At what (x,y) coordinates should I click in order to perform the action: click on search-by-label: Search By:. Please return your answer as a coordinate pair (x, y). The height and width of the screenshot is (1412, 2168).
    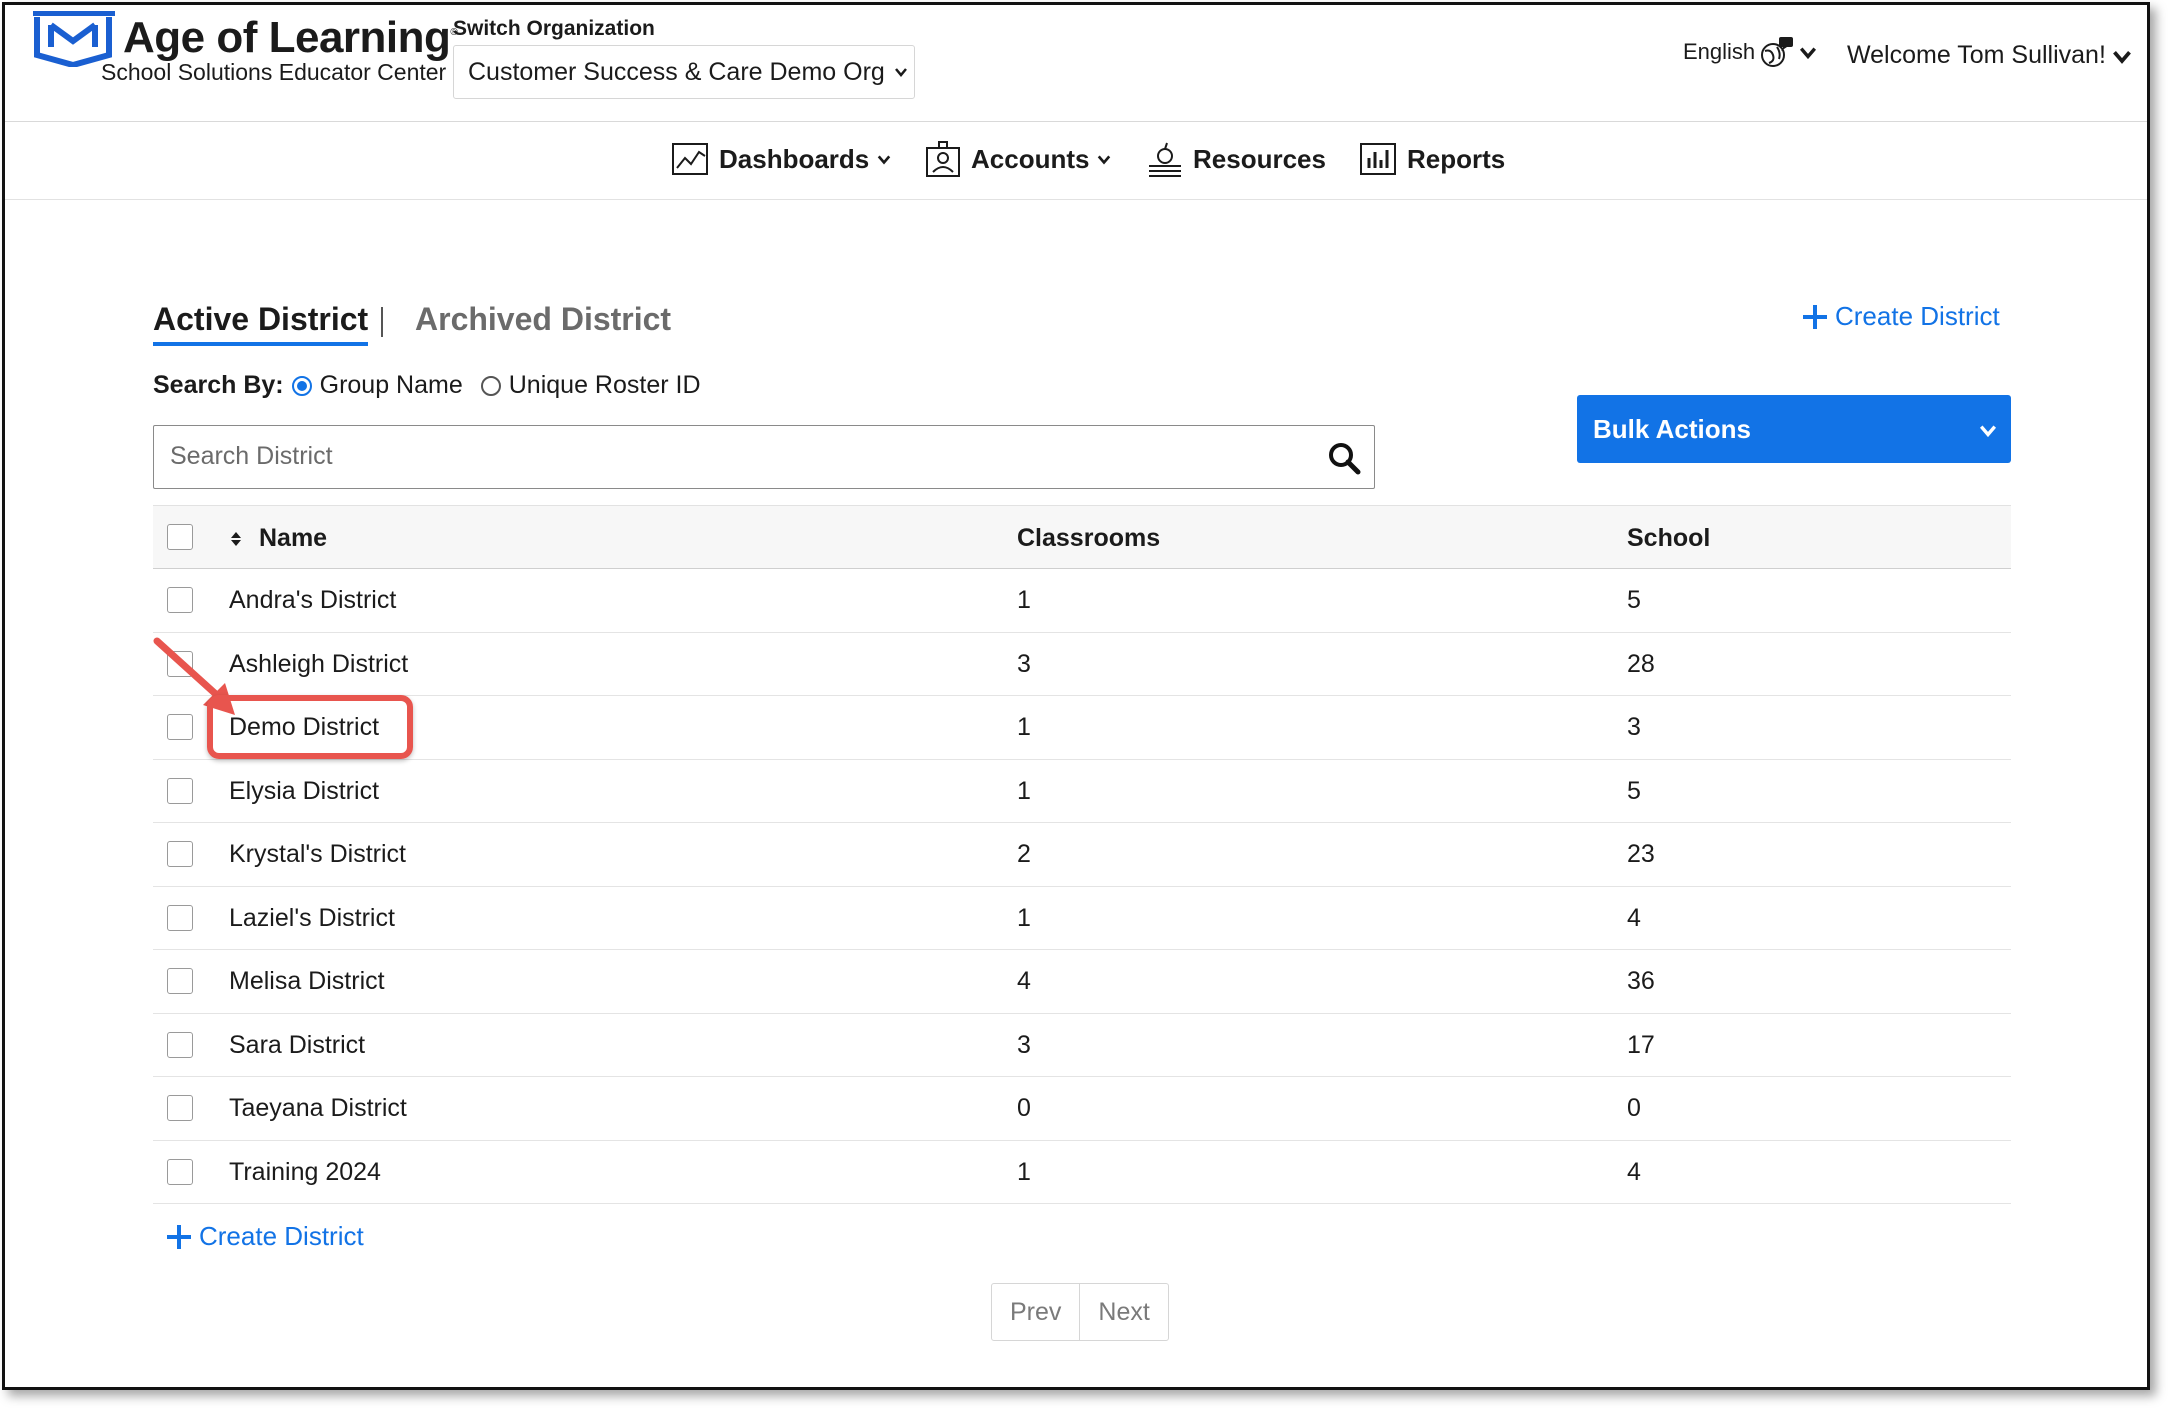
    Looking at the image, I should click on (218, 385).